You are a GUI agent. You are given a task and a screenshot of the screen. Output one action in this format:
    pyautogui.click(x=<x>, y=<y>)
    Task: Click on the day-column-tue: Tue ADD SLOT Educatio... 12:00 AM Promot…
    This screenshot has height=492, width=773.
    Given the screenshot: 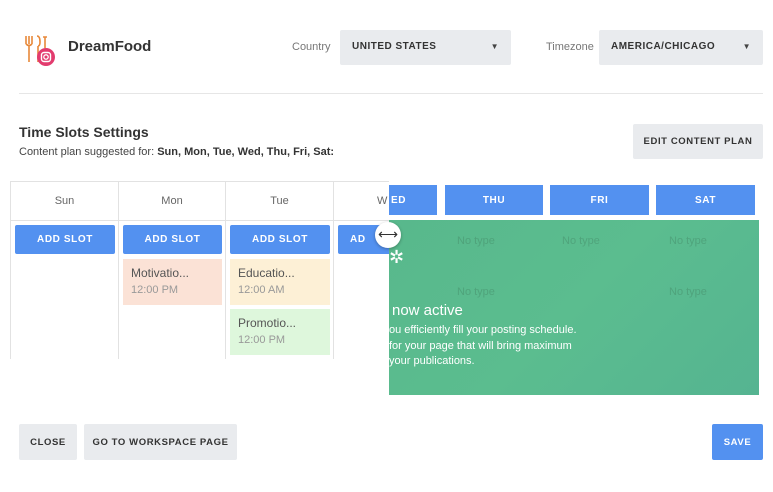 What is the action you would take?
    pyautogui.click(x=280, y=270)
    